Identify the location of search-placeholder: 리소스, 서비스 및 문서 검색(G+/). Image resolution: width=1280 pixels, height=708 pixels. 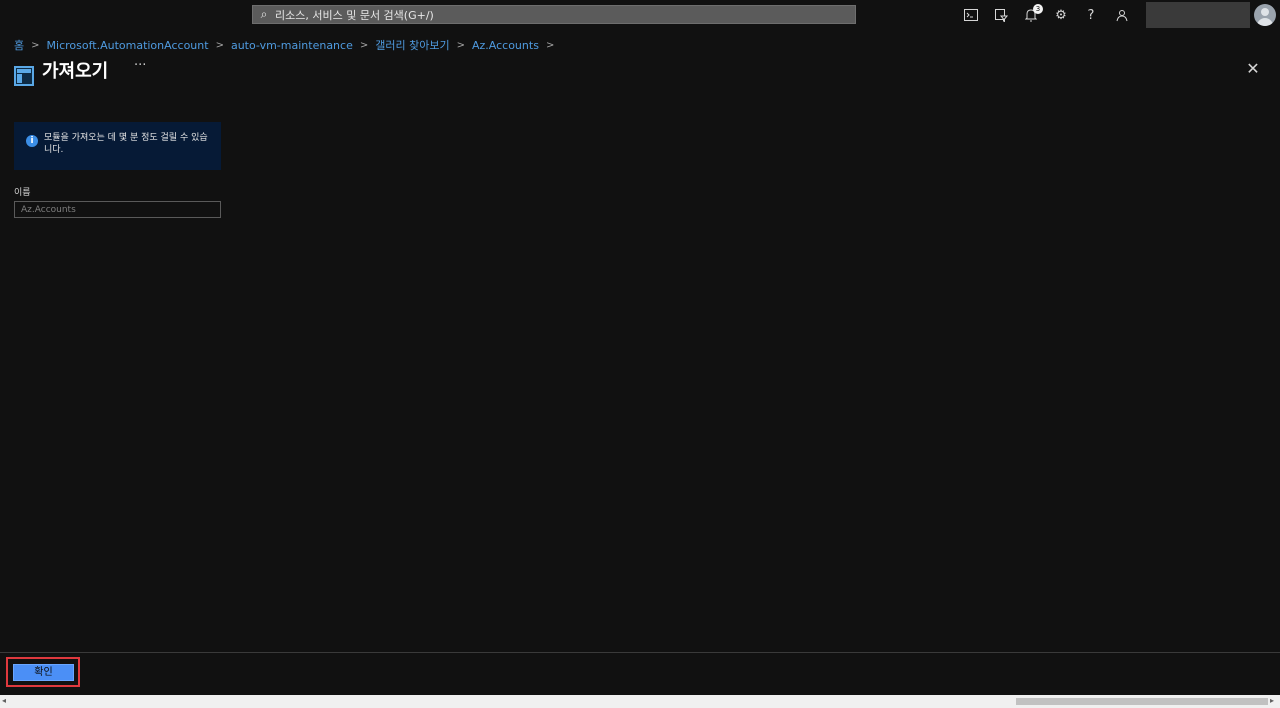
(354, 15).